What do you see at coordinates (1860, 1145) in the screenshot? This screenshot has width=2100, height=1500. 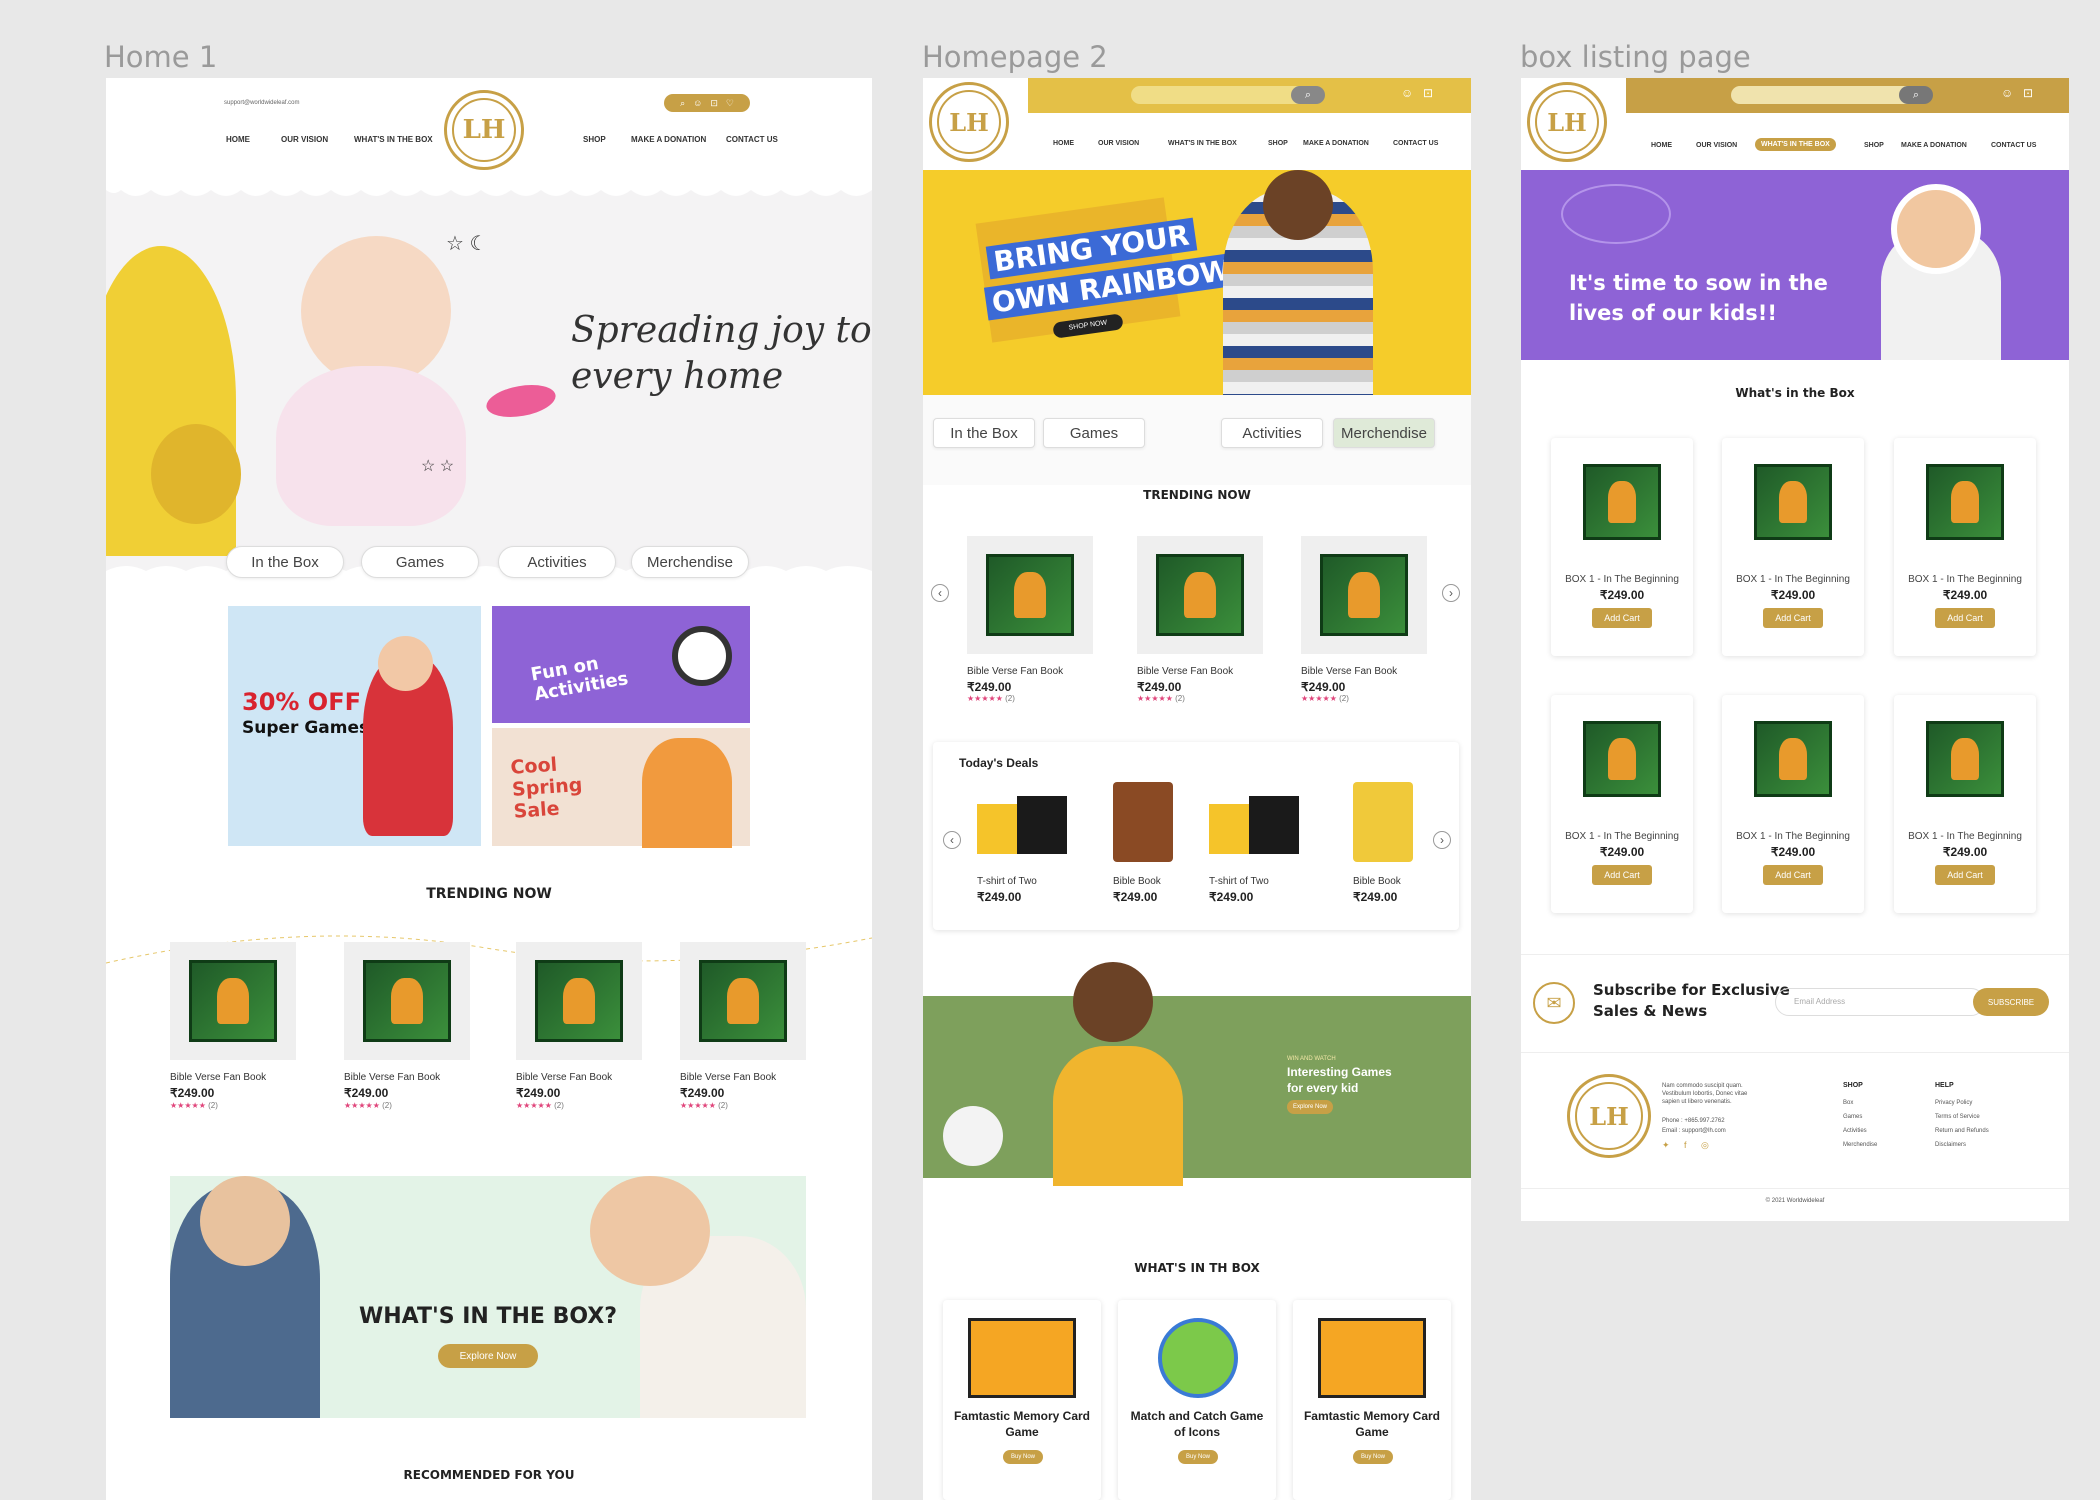 I see `ls-shop-link-3: Merchendise` at bounding box center [1860, 1145].